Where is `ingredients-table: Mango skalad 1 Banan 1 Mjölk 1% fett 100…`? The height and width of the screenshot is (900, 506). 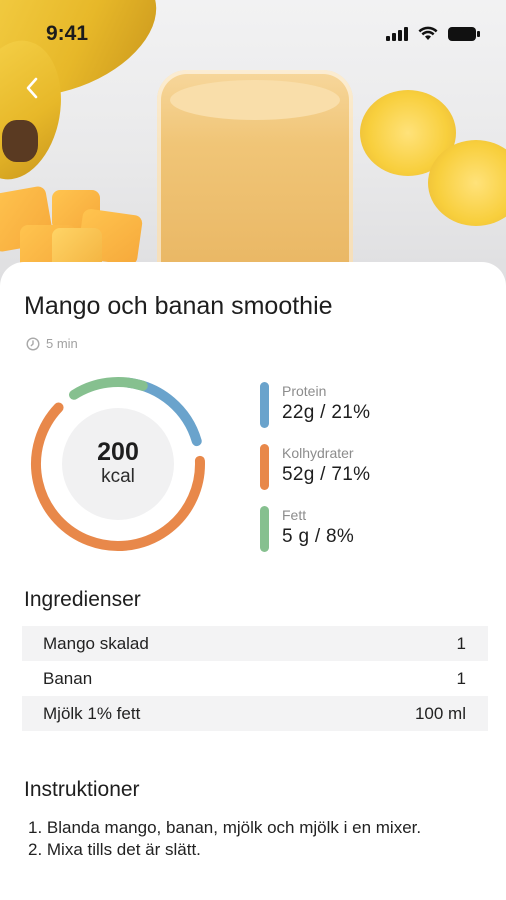 ingredients-table: Mango skalad 1 Banan 1 Mjölk 1% fett 100… is located at coordinates (255, 678).